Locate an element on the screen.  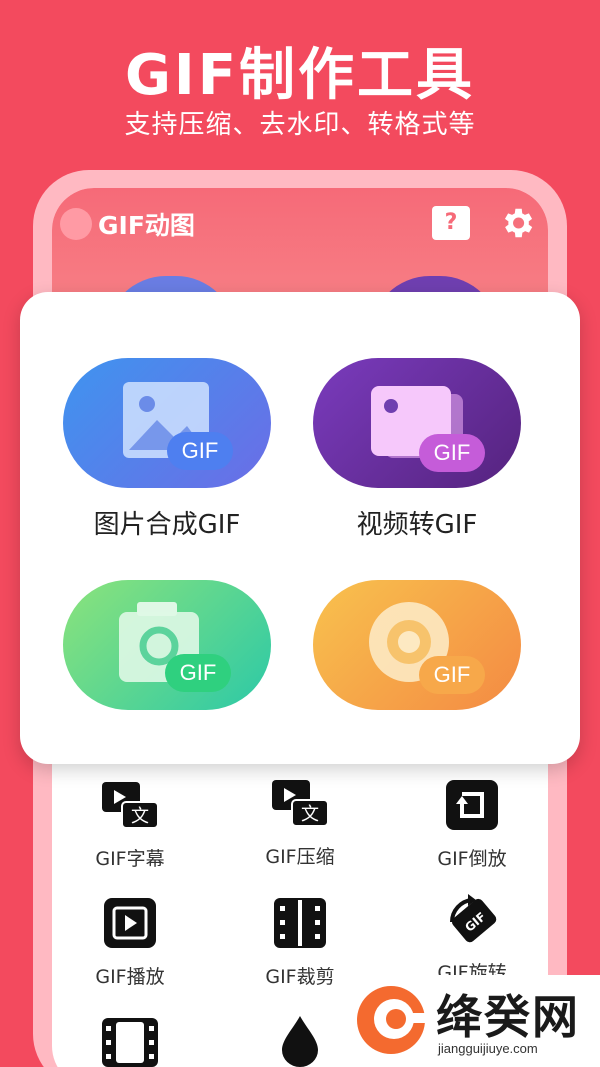
tool-gif-play: GIF播放 is located at coordinates (130, 943).